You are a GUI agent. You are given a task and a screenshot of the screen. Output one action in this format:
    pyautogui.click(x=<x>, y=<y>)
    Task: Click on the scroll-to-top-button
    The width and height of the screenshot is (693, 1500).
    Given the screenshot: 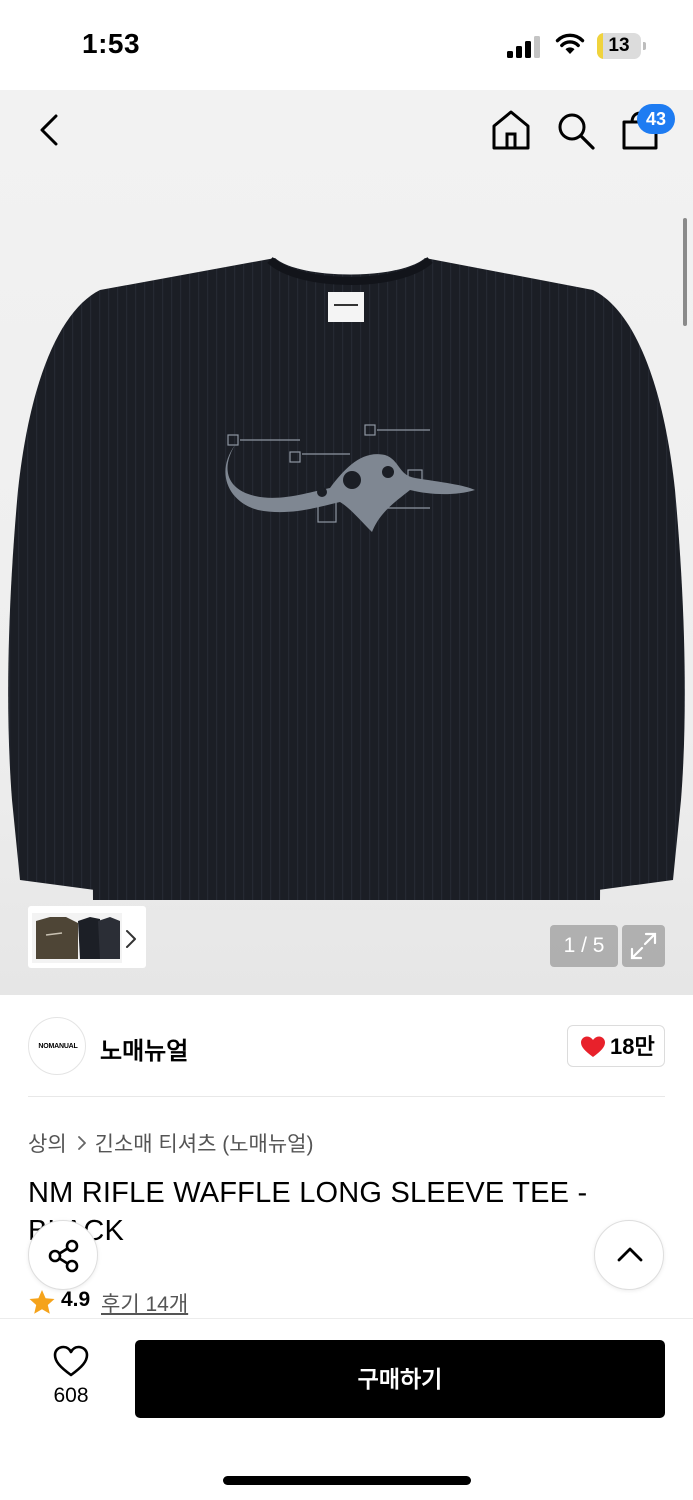 What is the action you would take?
    pyautogui.click(x=629, y=1255)
    